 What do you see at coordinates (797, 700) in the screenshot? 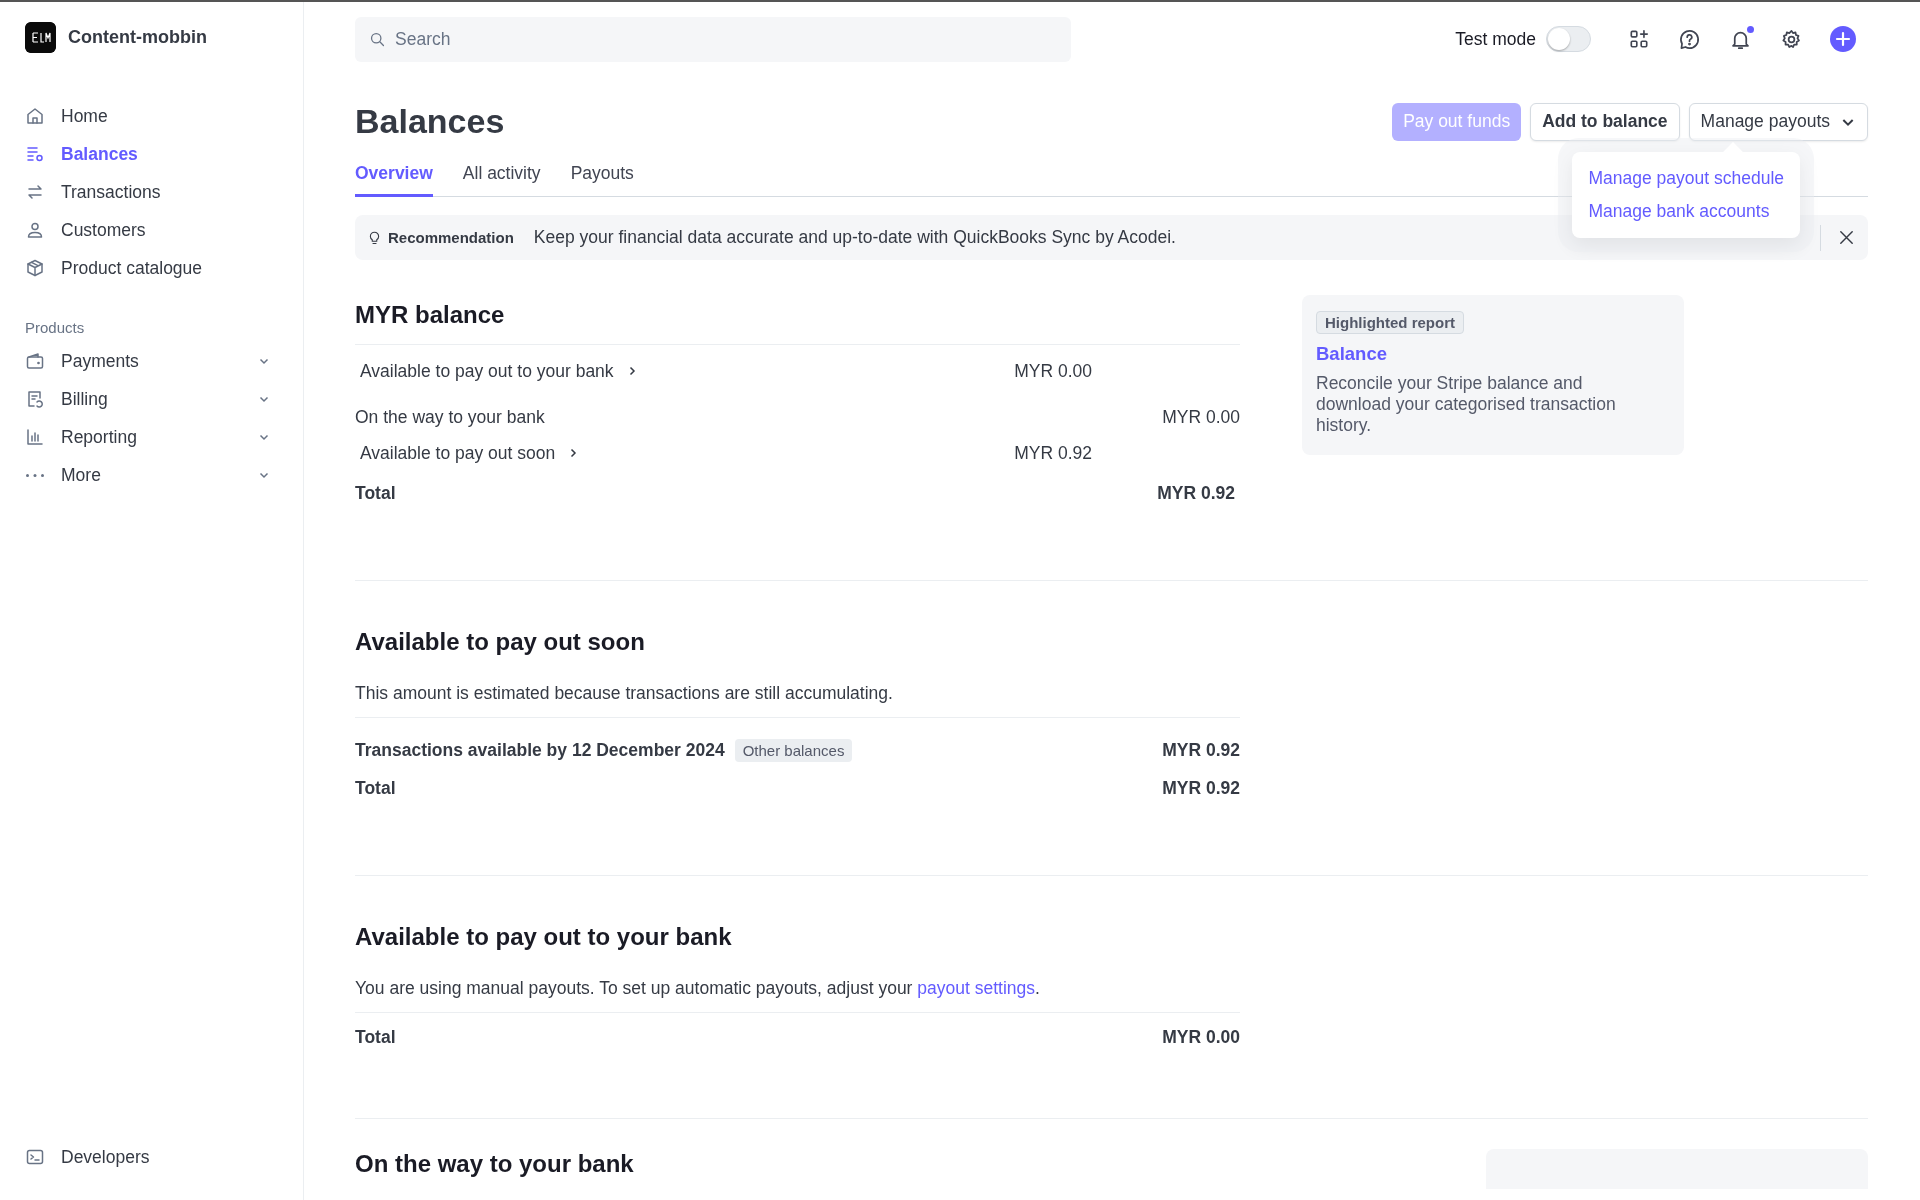
I see `description-text: This amount is estimated because transactions are still accumulating.` at bounding box center [797, 700].